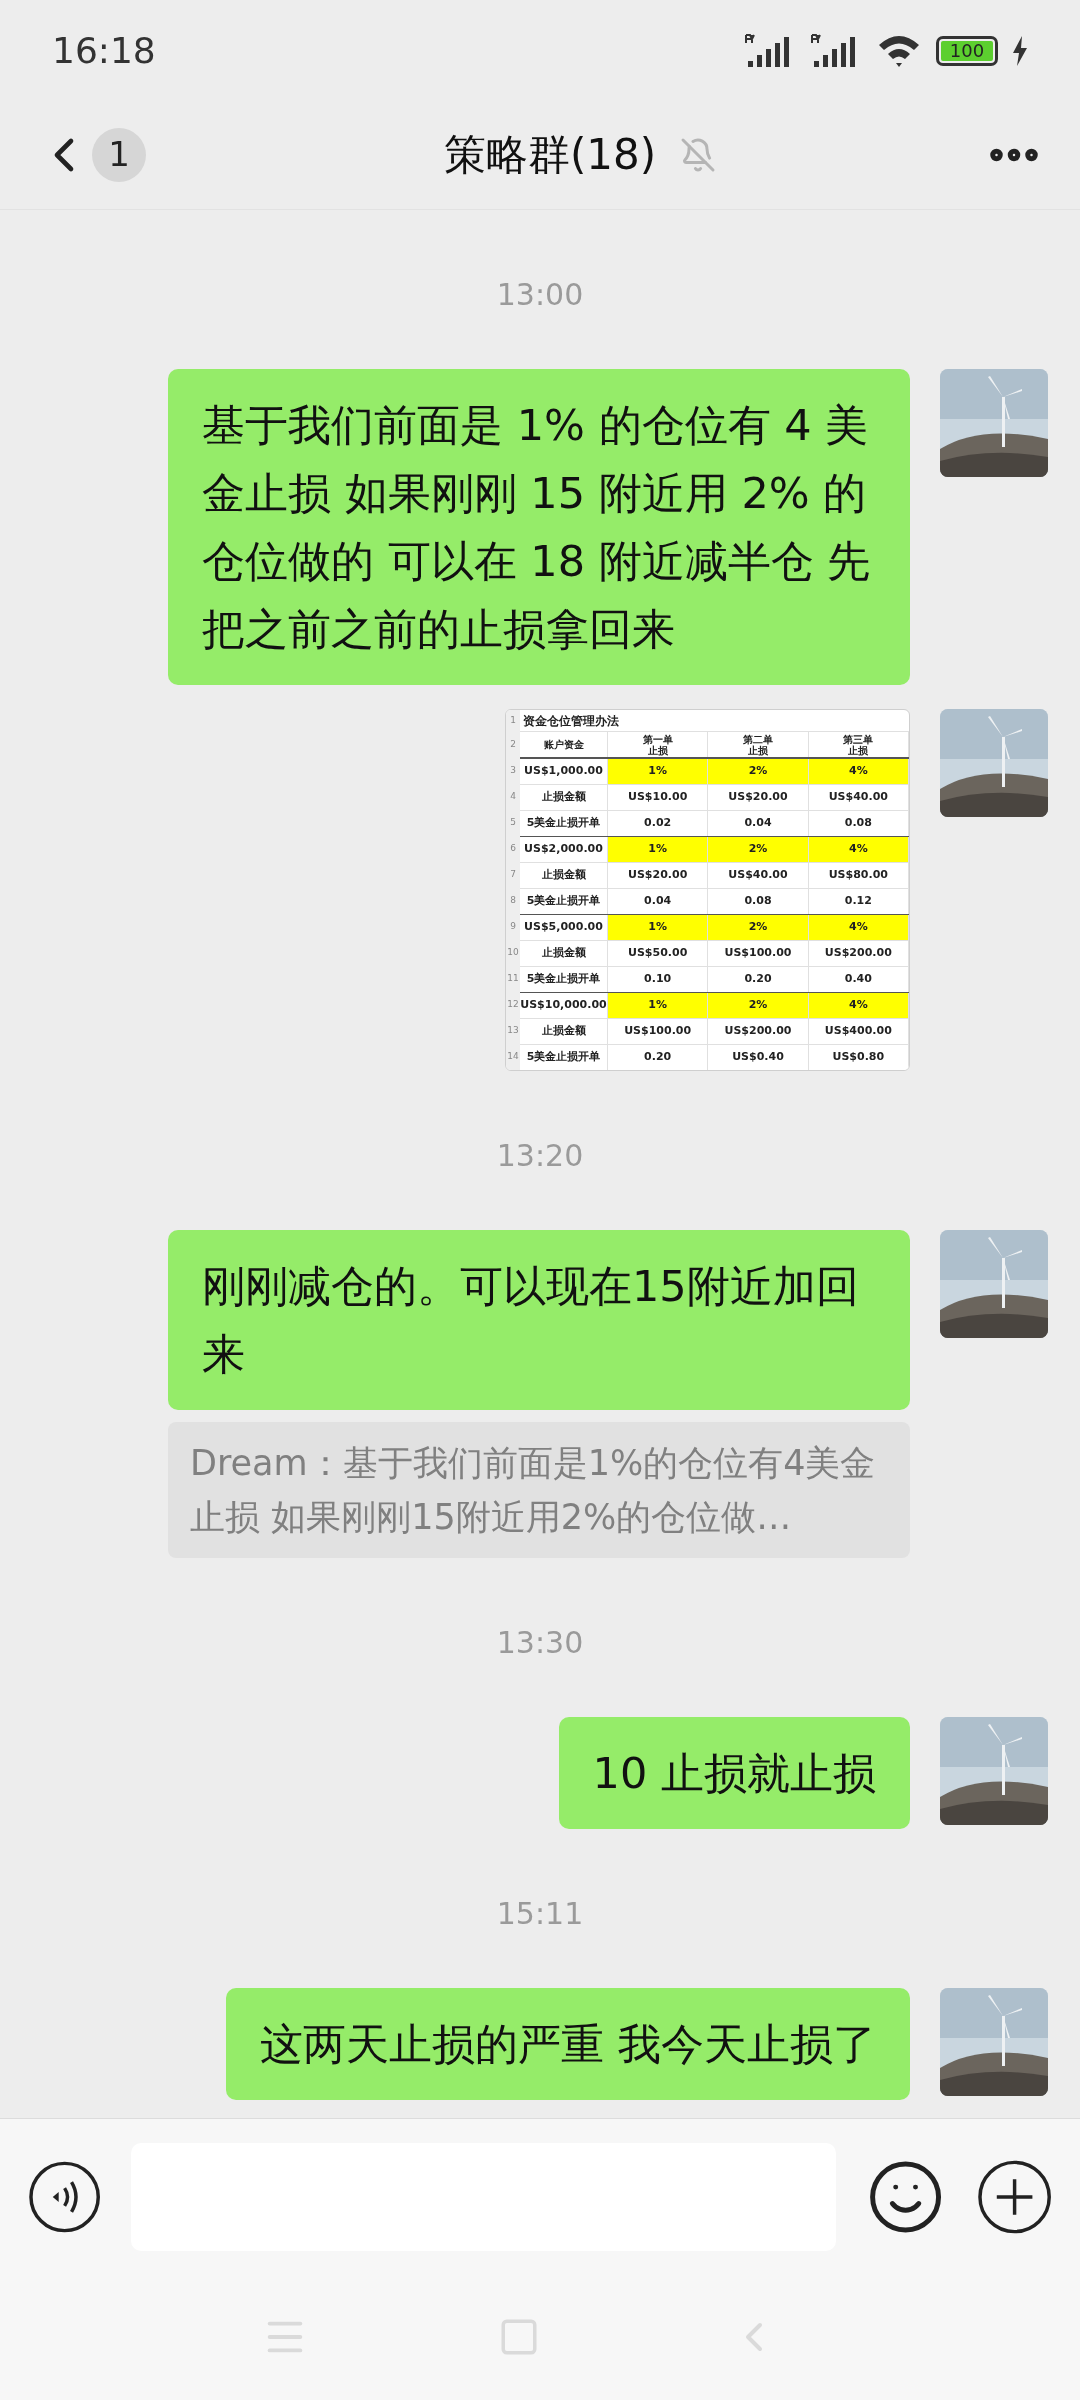 The image size is (1080, 2400). I want to click on row-number: 3, so click(513, 771).